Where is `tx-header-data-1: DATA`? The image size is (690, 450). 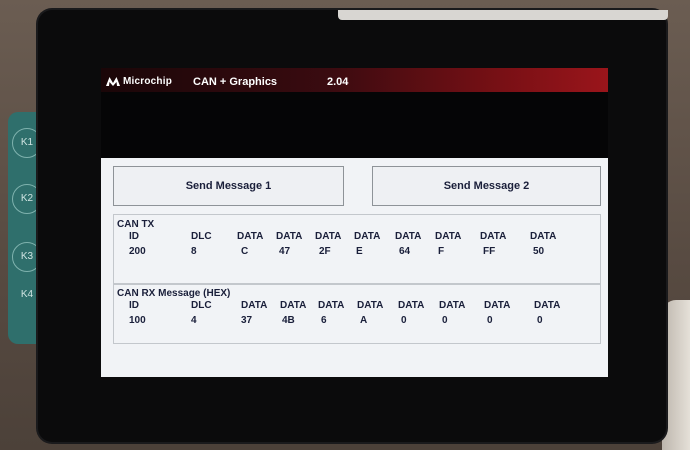 tx-header-data-1: DATA is located at coordinates (289, 236).